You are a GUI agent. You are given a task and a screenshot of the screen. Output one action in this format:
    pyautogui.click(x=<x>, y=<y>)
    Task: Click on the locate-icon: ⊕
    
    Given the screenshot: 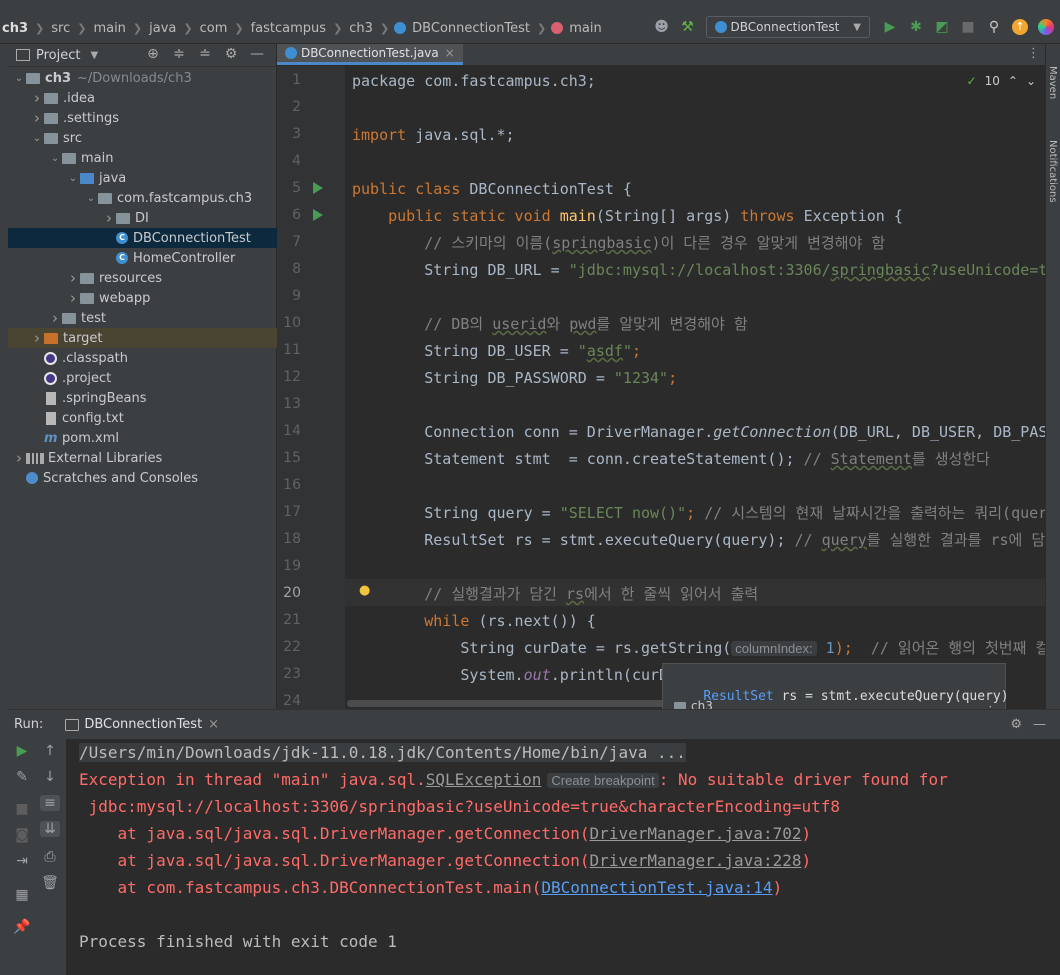 What is the action you would take?
    pyautogui.click(x=153, y=54)
    